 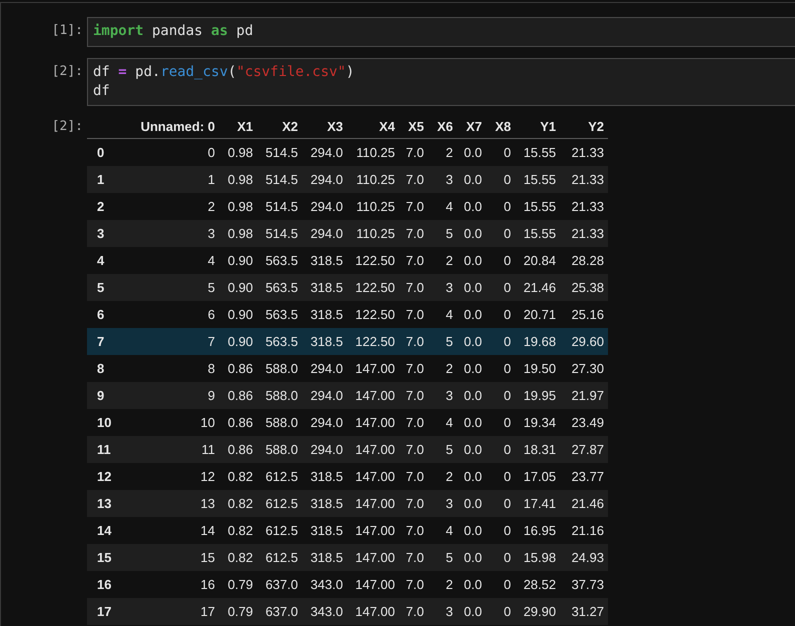 I want to click on table-row: 17 17 0.79 637.0 343.0 147.00 7.0 3 0.0 0 29.90 31.27, so click(x=347, y=611).